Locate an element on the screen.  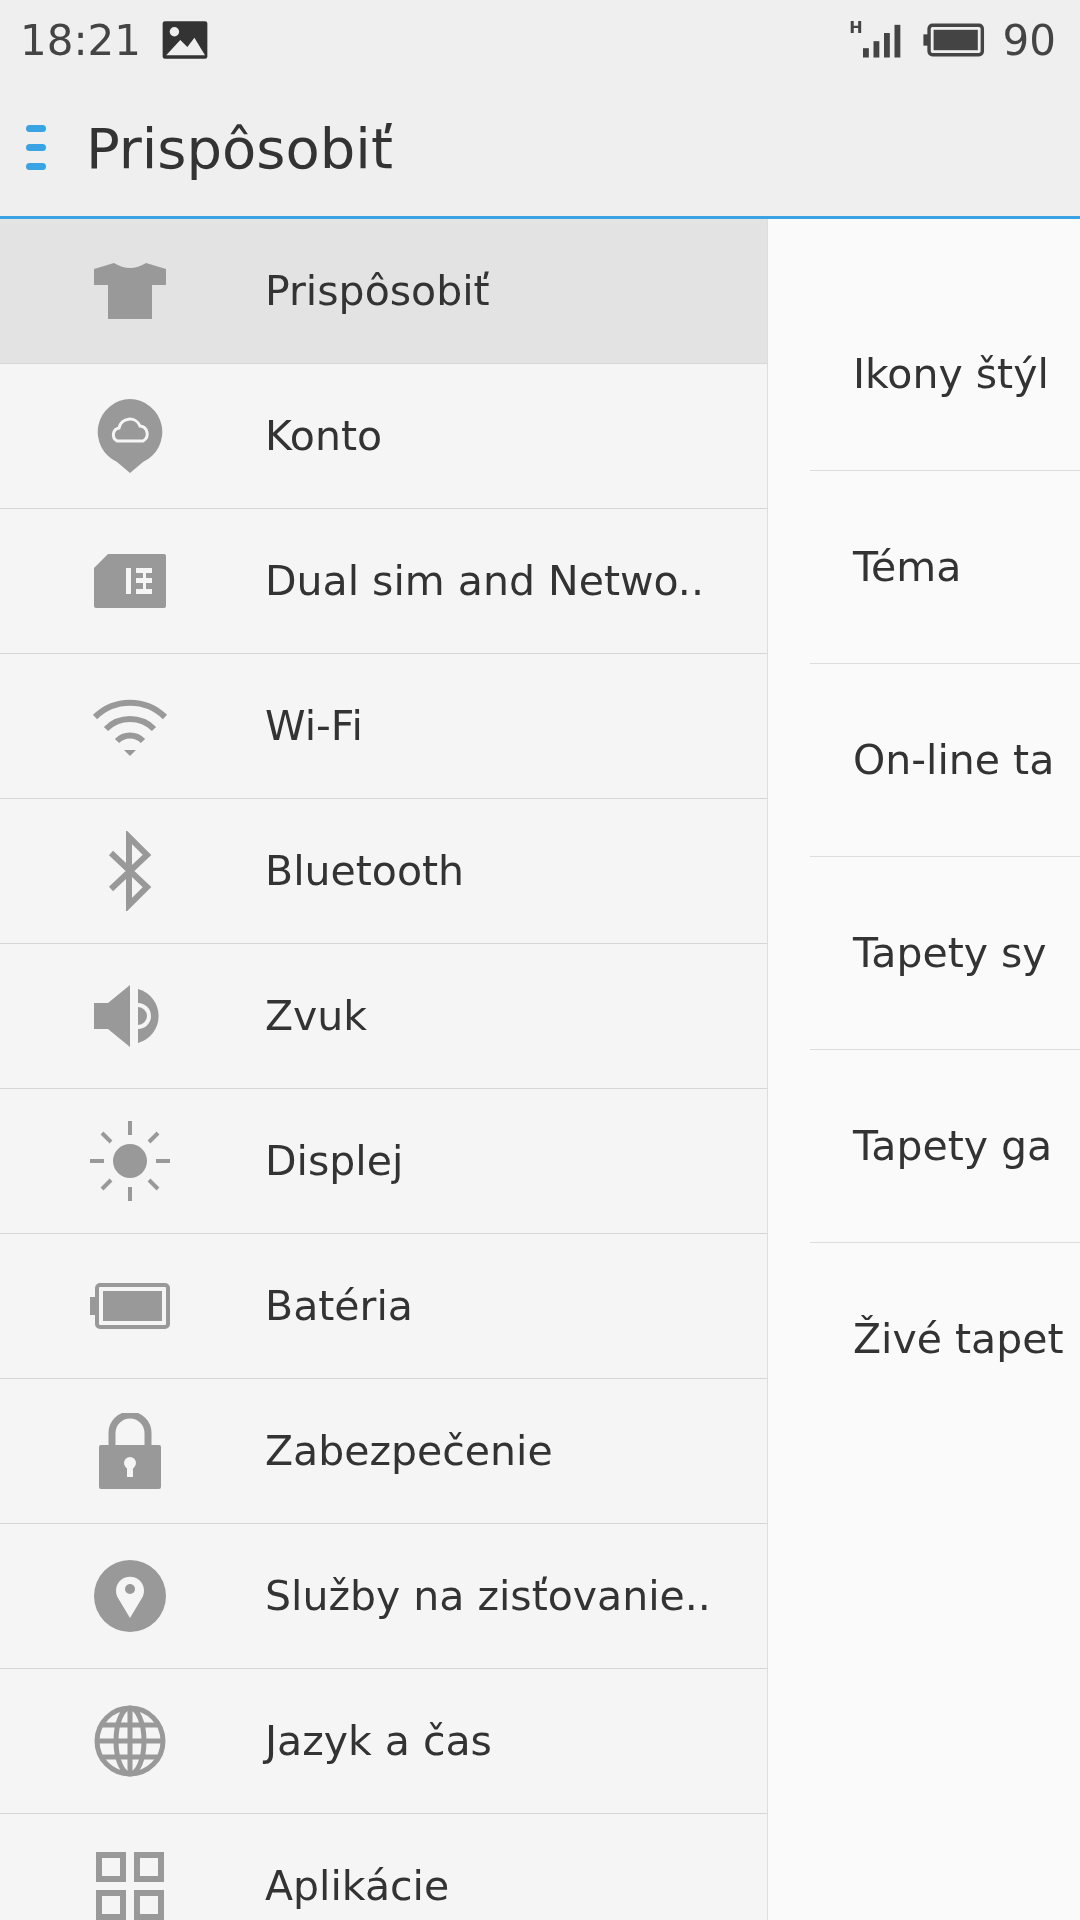
settings-item: Tapety sy is located at coordinates (945, 953).